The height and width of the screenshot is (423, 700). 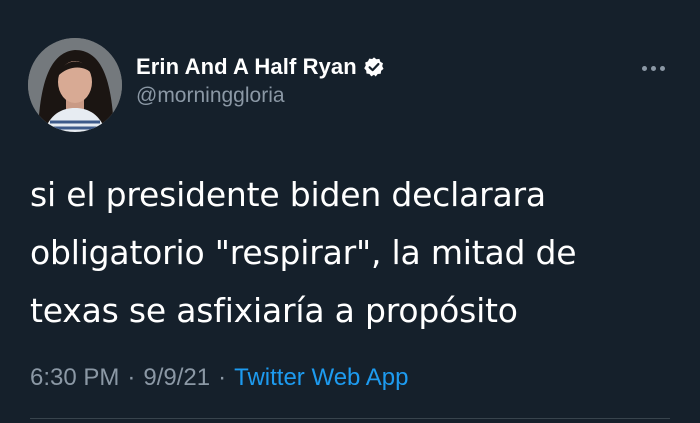 I want to click on tweet-time: 6:30 PM, so click(x=74, y=378).